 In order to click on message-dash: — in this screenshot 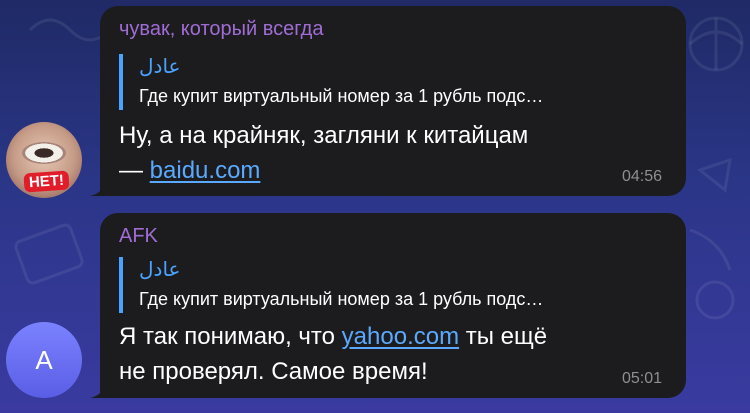, I will do `click(134, 170)`.